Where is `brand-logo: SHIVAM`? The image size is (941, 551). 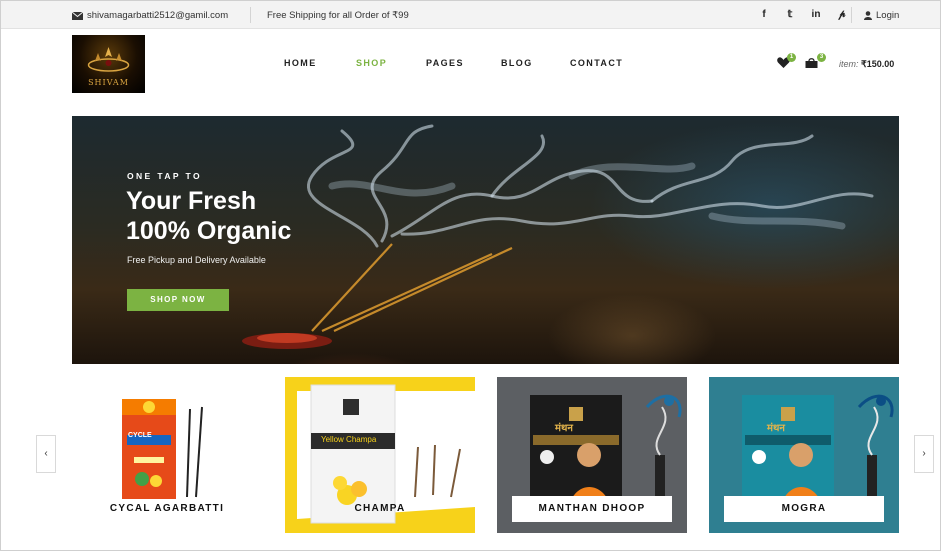 brand-logo: SHIVAM is located at coordinates (108, 64).